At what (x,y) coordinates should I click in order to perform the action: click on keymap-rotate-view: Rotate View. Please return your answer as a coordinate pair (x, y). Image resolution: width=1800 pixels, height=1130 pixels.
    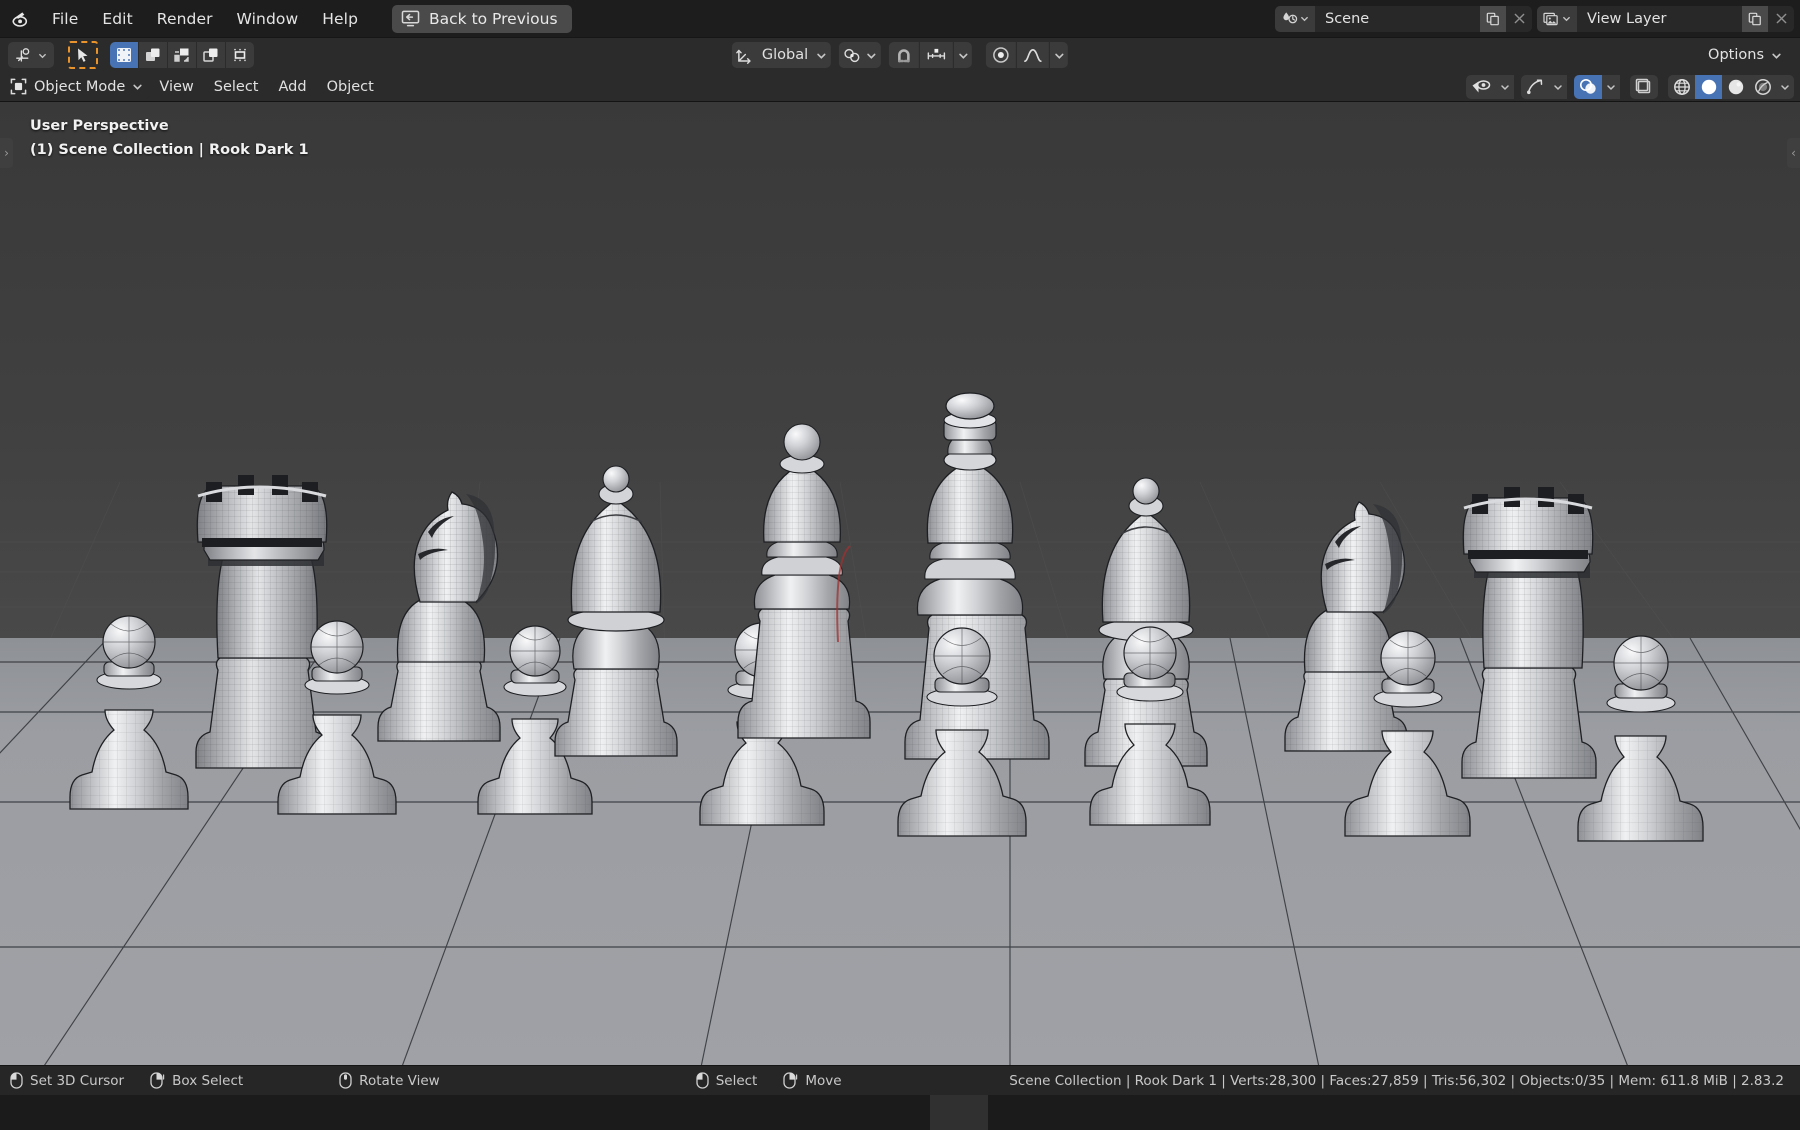
    Looking at the image, I should click on (389, 1080).